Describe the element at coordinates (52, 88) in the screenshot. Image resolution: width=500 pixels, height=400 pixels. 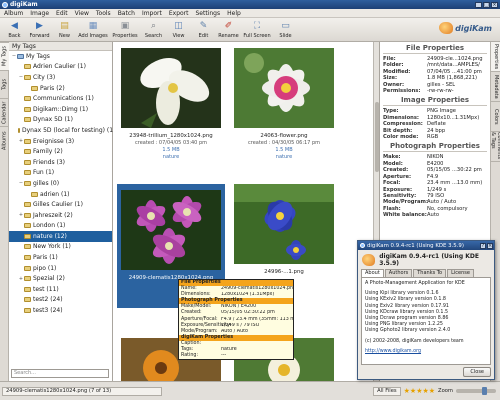
I see `tree-item-label: Paris (2)` at that location.